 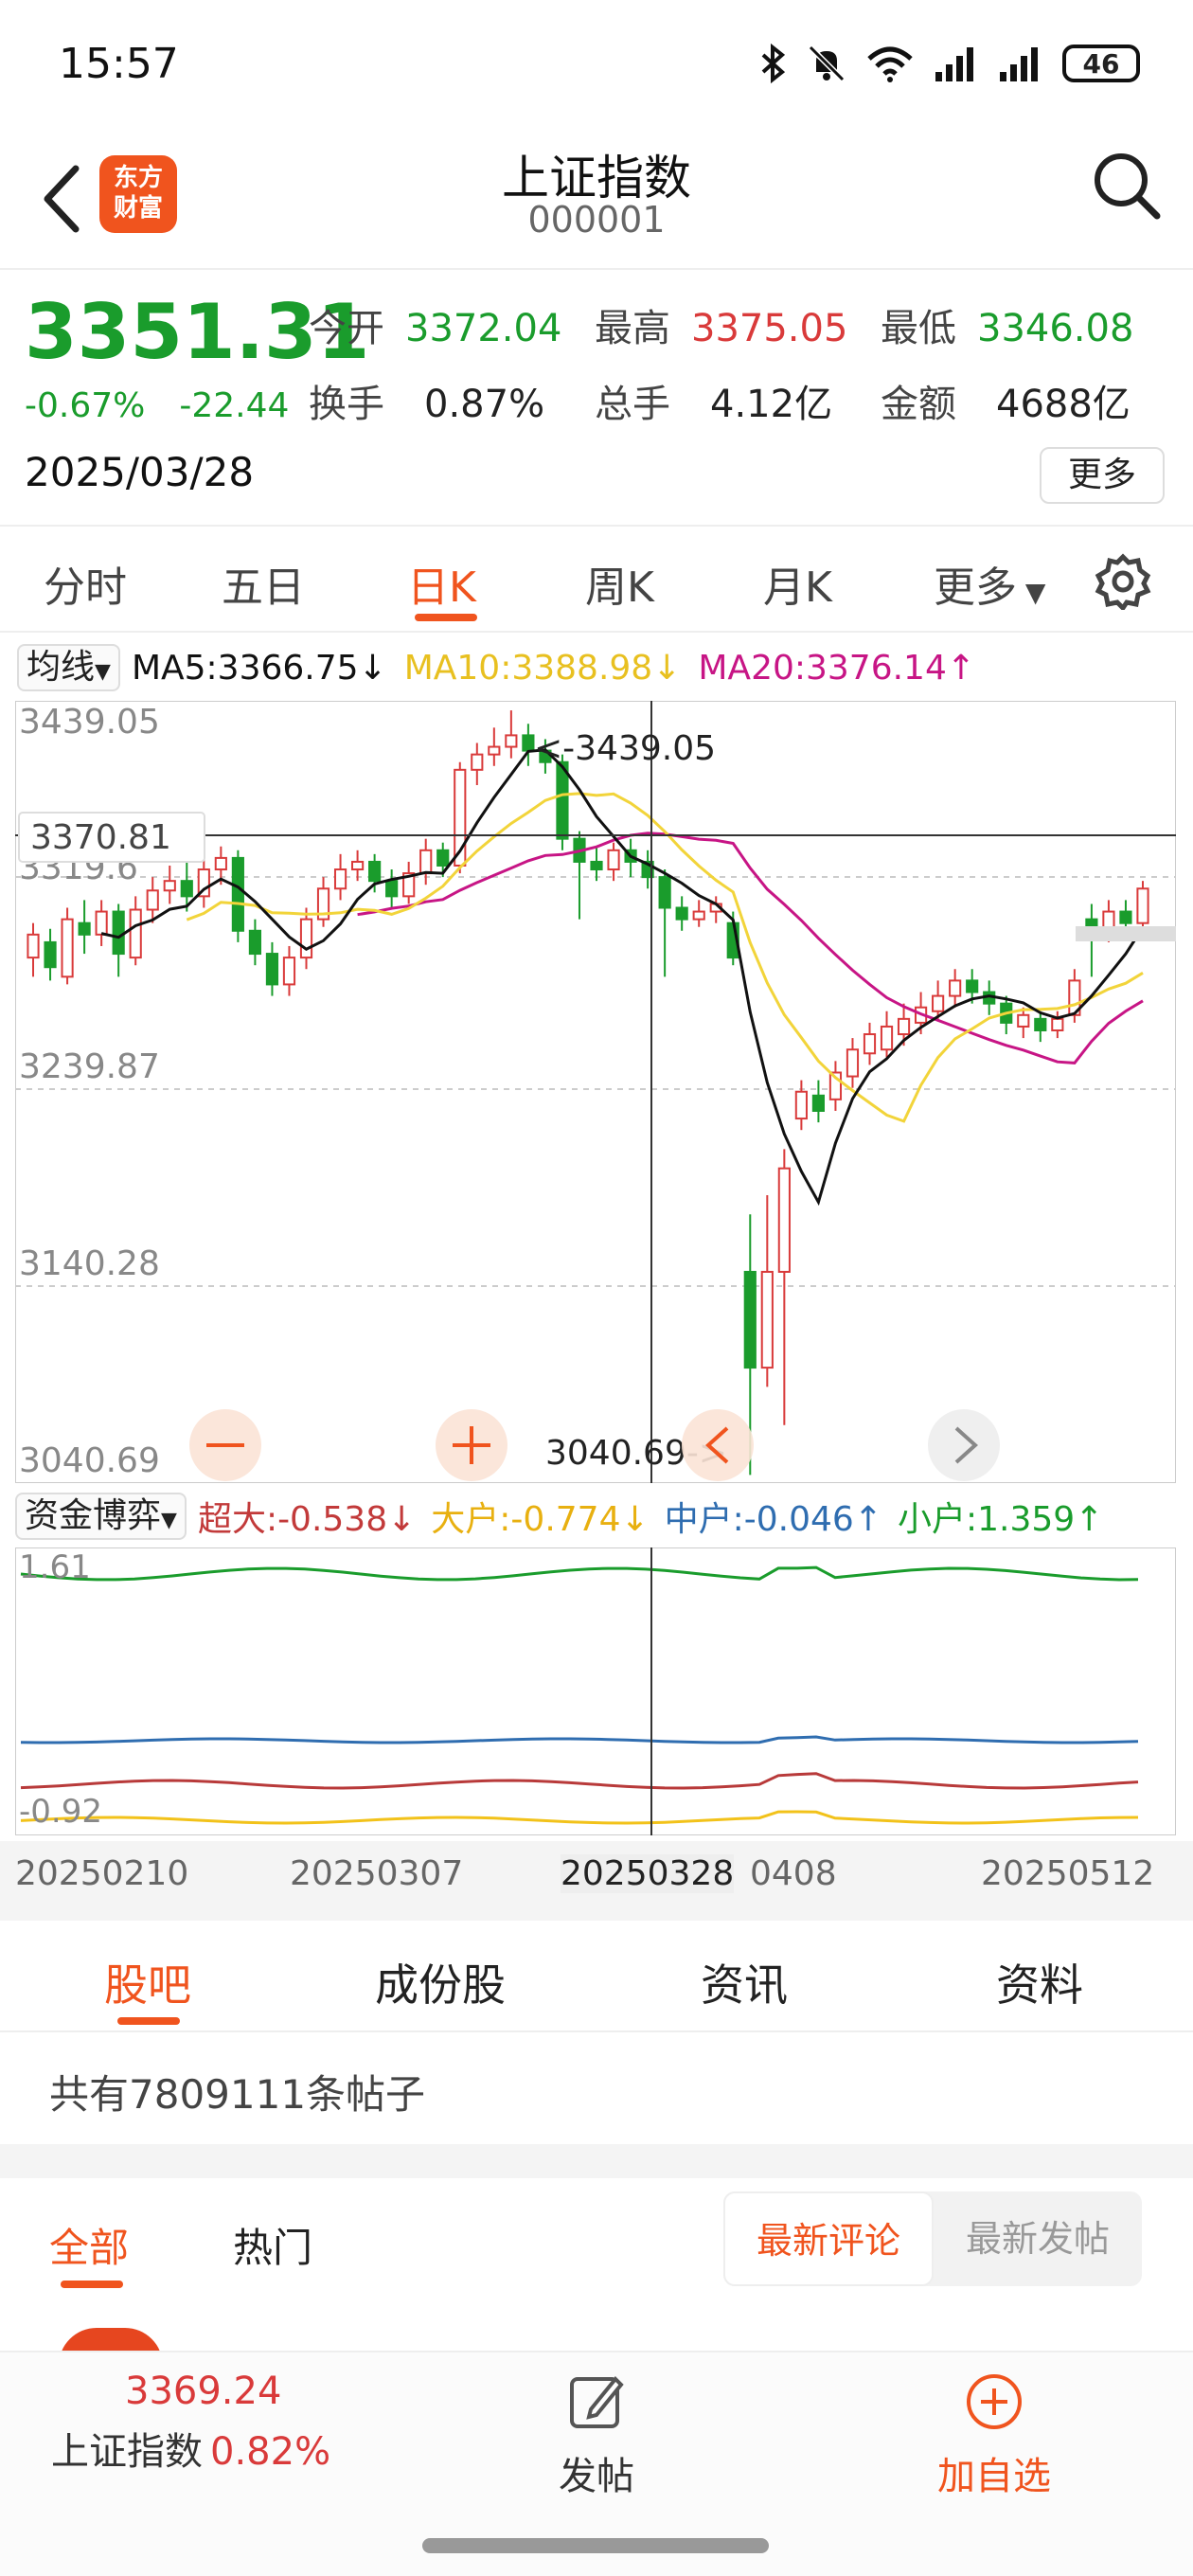 What do you see at coordinates (471, 1445) in the screenshot?
I see `zoom-in-button` at bounding box center [471, 1445].